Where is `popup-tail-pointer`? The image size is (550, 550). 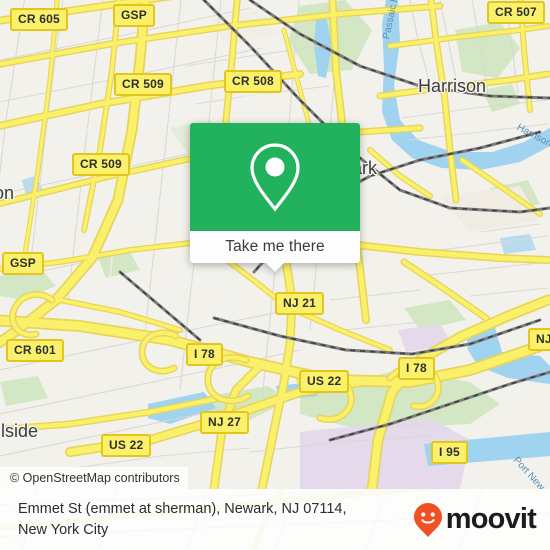
popup-tail-pointer is located at coordinates (275, 267).